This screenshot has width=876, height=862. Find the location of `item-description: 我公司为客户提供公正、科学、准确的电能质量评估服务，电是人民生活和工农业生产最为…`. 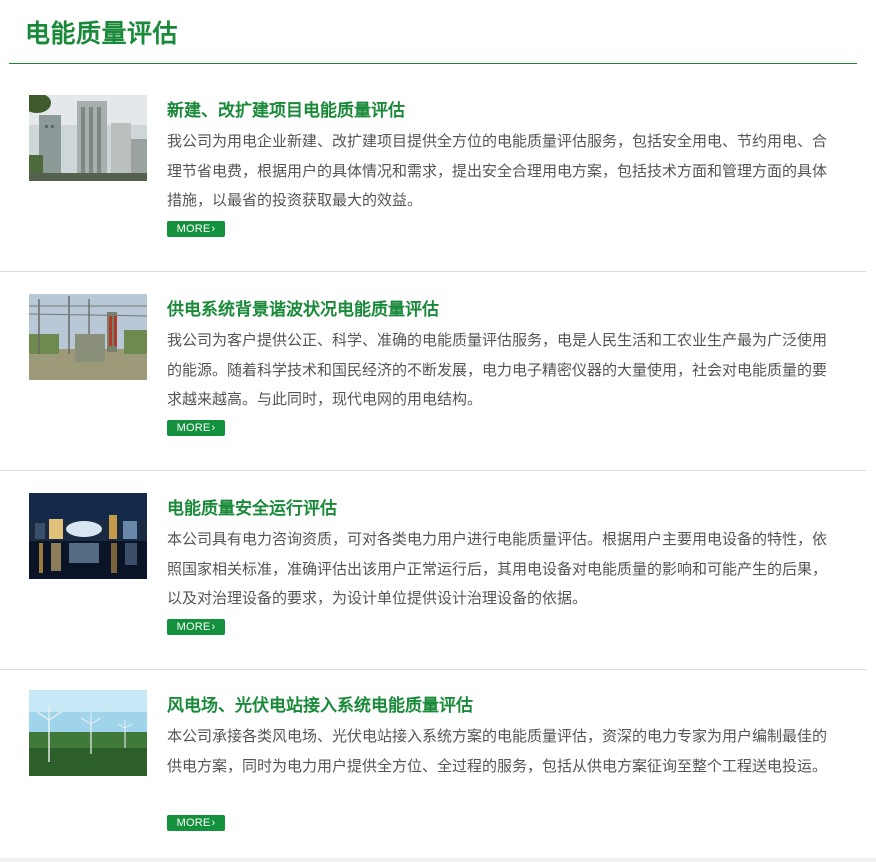

item-description: 我公司为客户提供公正、科学、准确的电能质量评估服务，电是人民生活和工农业生产最为… is located at coordinates (497, 369).